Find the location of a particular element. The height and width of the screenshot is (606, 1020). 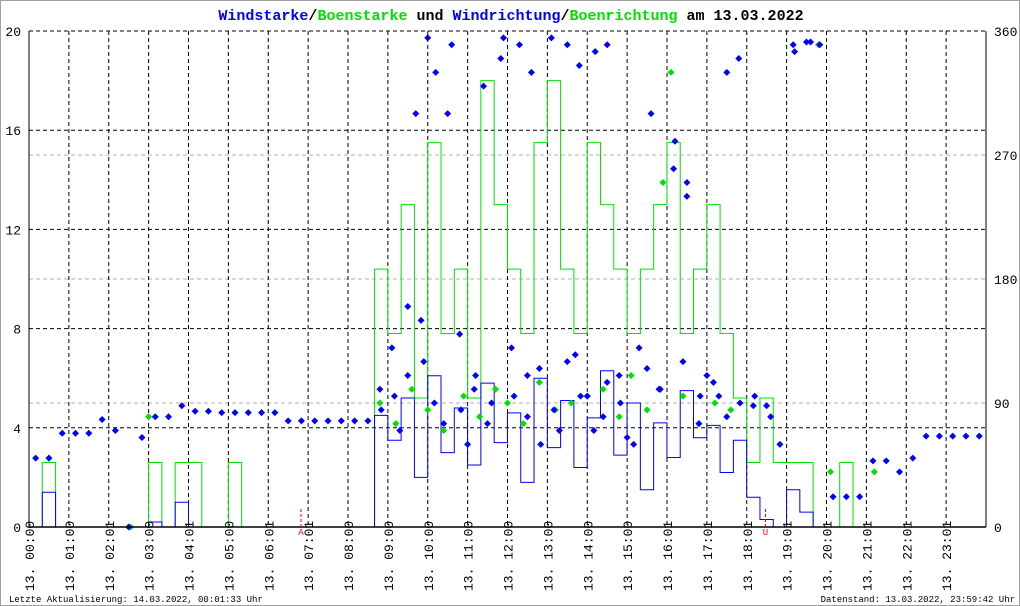

title-part: Windrichtung is located at coordinates (506, 16).